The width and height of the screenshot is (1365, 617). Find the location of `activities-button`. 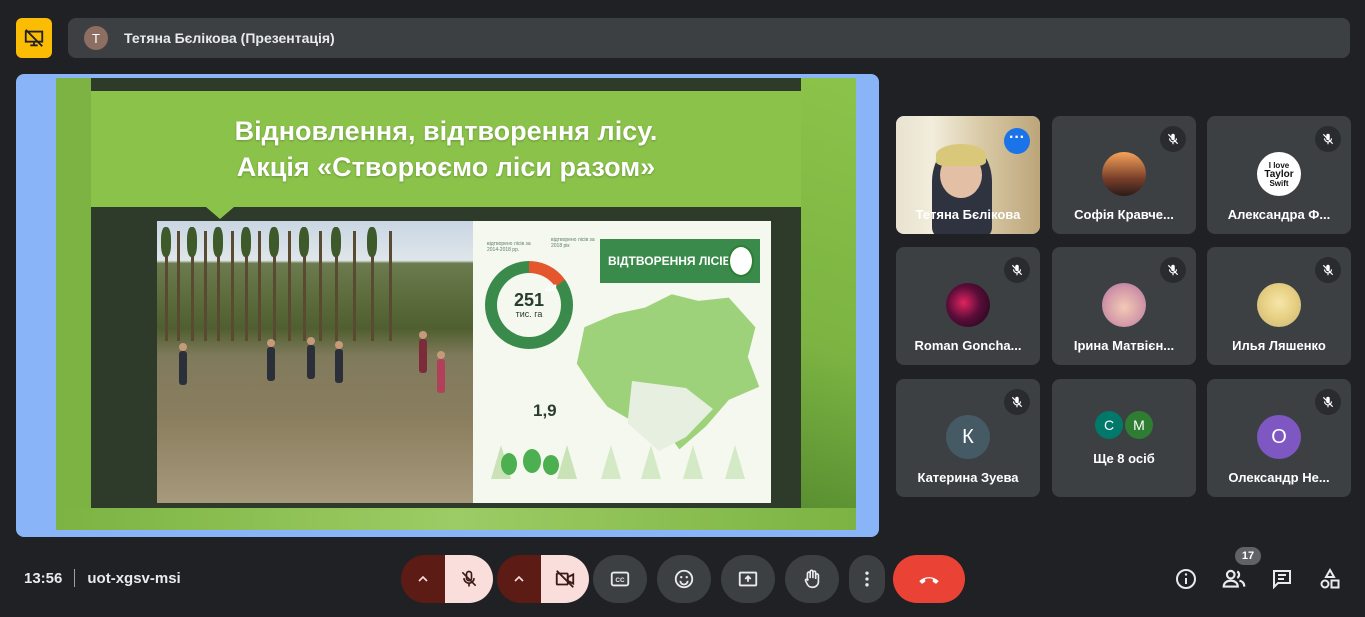

activities-button is located at coordinates (1330, 579).